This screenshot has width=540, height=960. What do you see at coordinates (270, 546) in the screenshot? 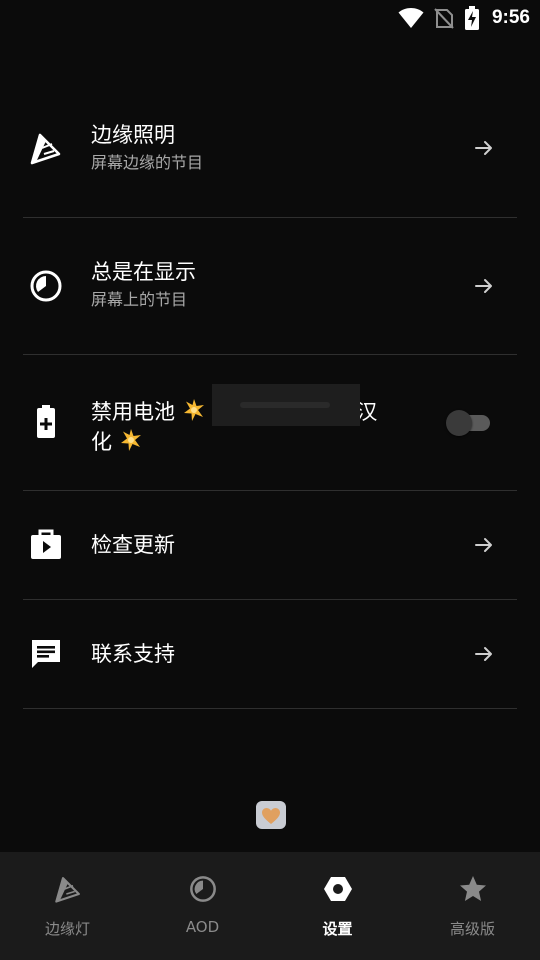
I see `settings-item-check-update: 检查更新` at bounding box center [270, 546].